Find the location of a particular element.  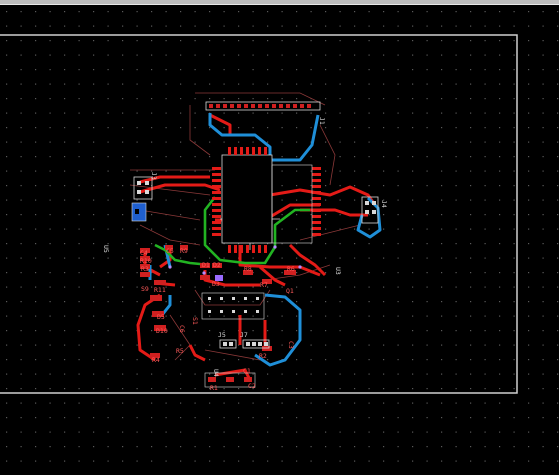

label-c4: C4 is located at coordinates (144, 253).